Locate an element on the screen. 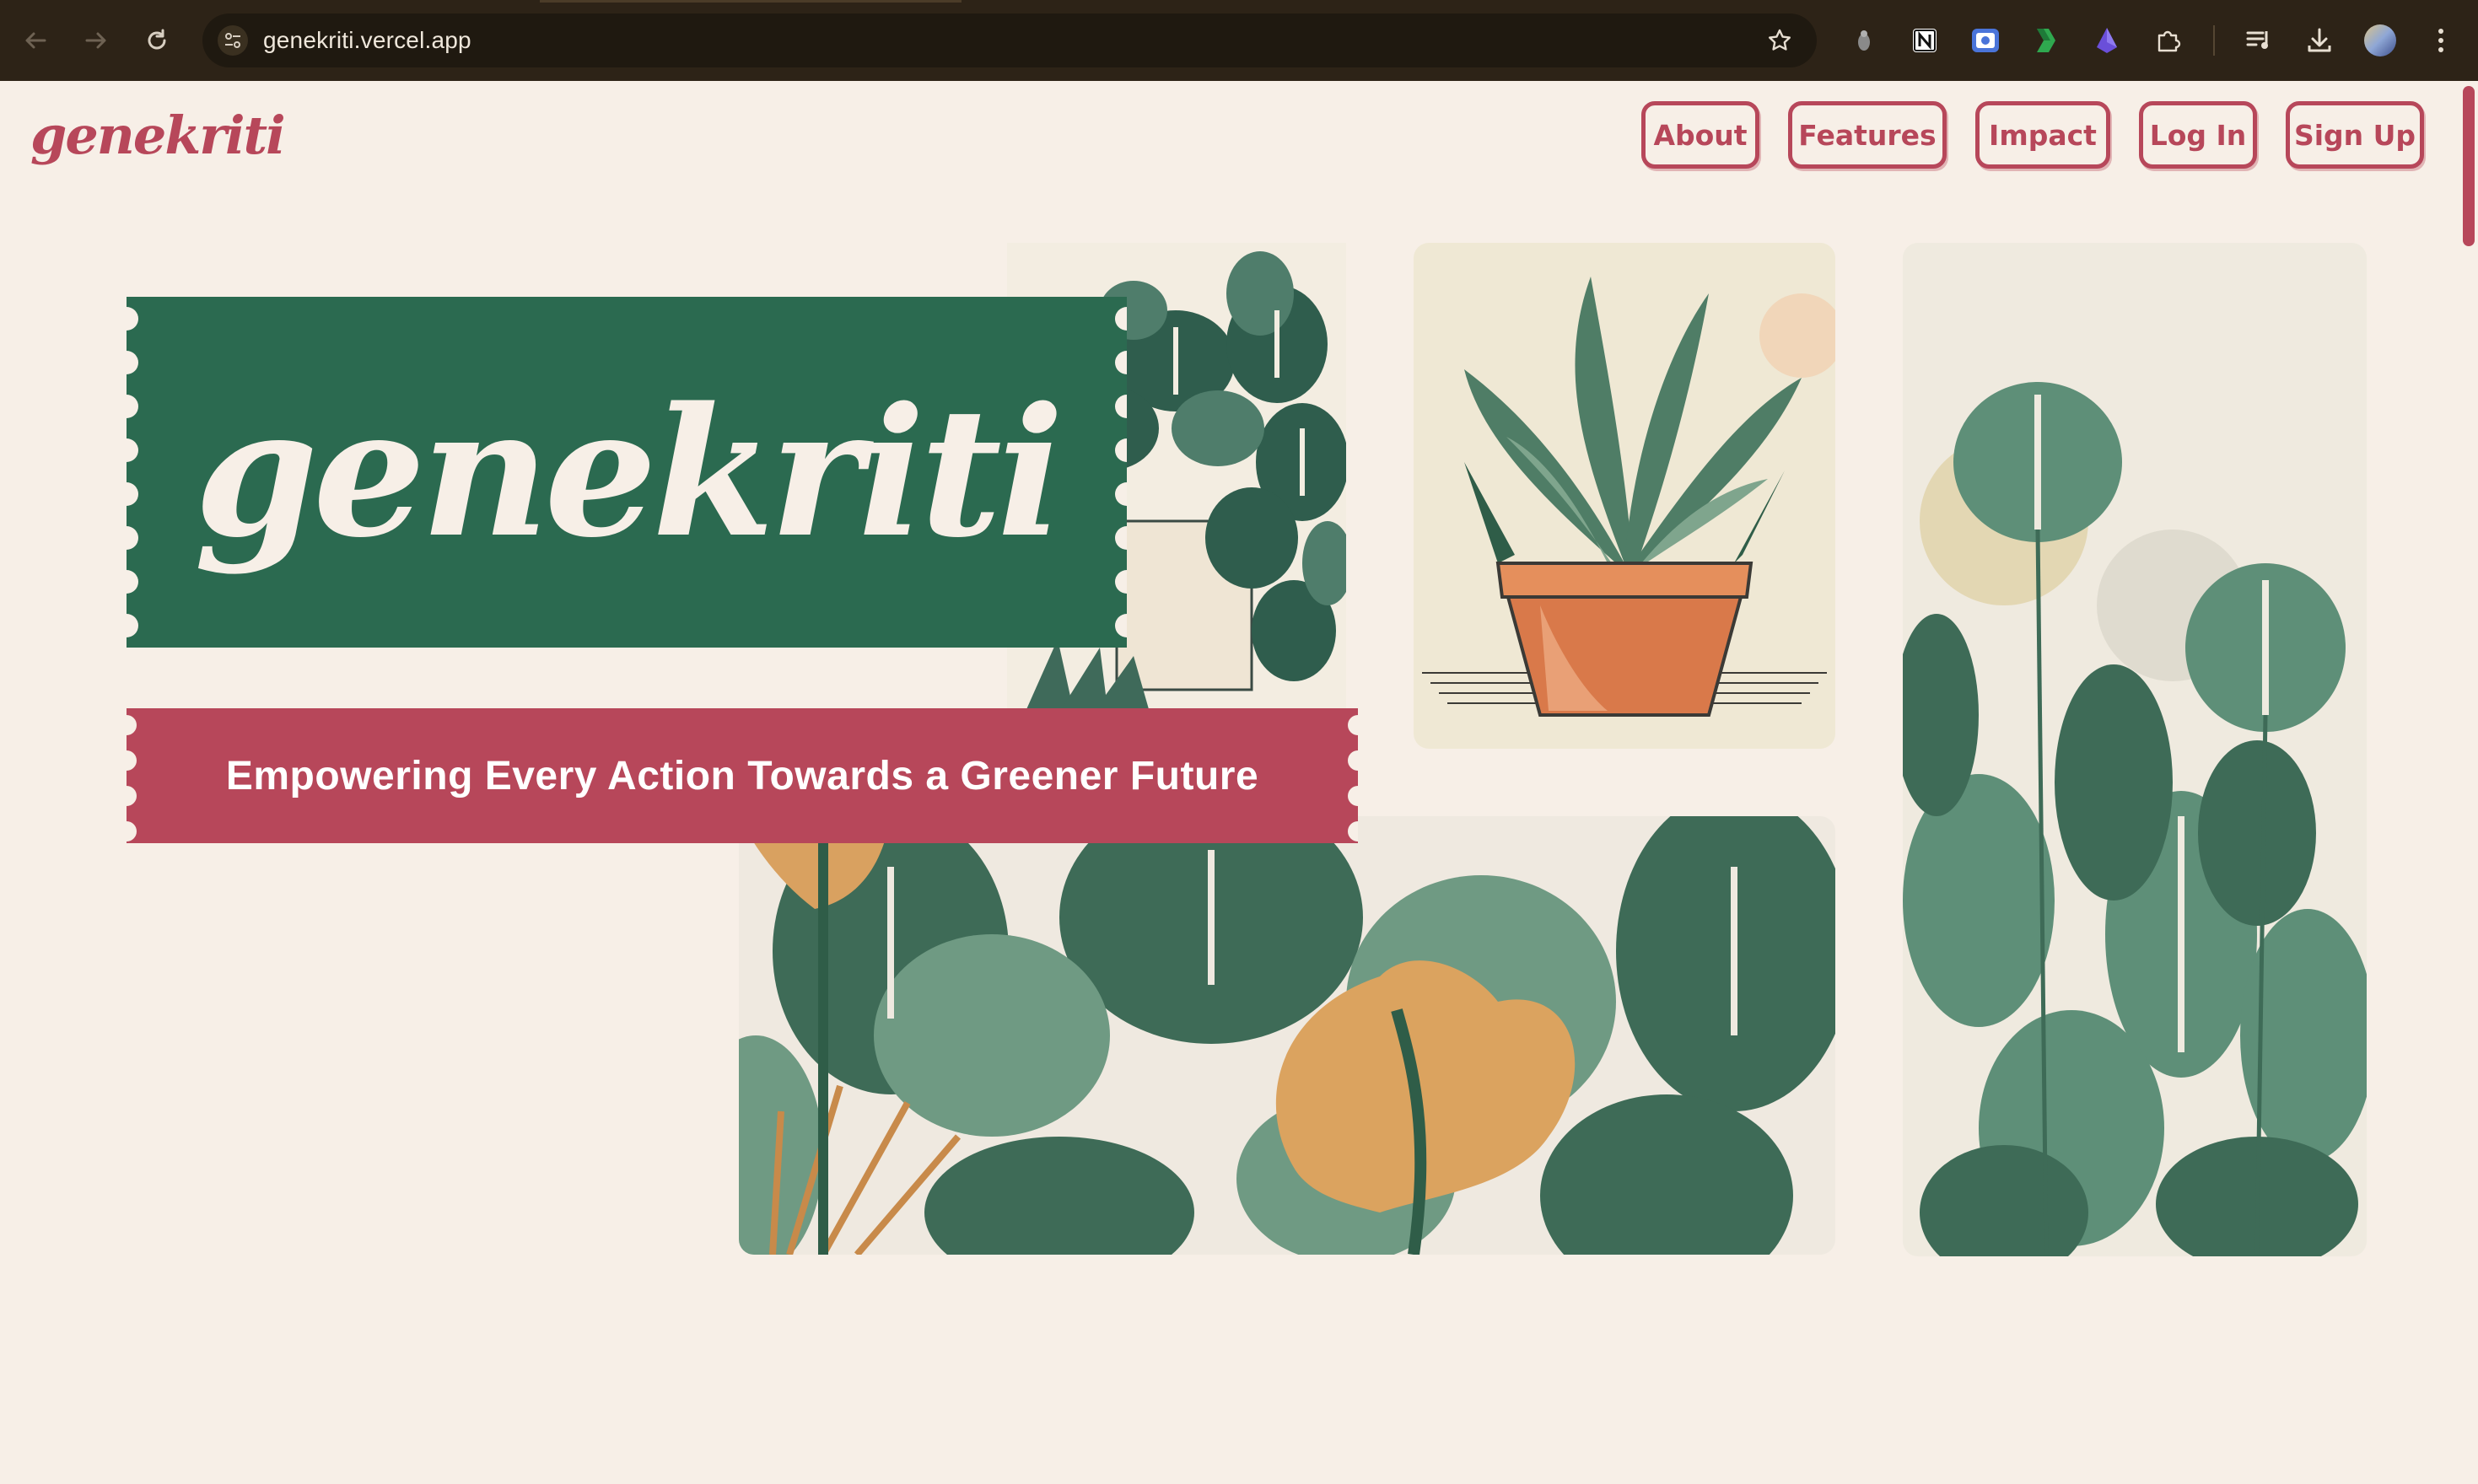  hero-title: genekriti is located at coordinates (629, 472).